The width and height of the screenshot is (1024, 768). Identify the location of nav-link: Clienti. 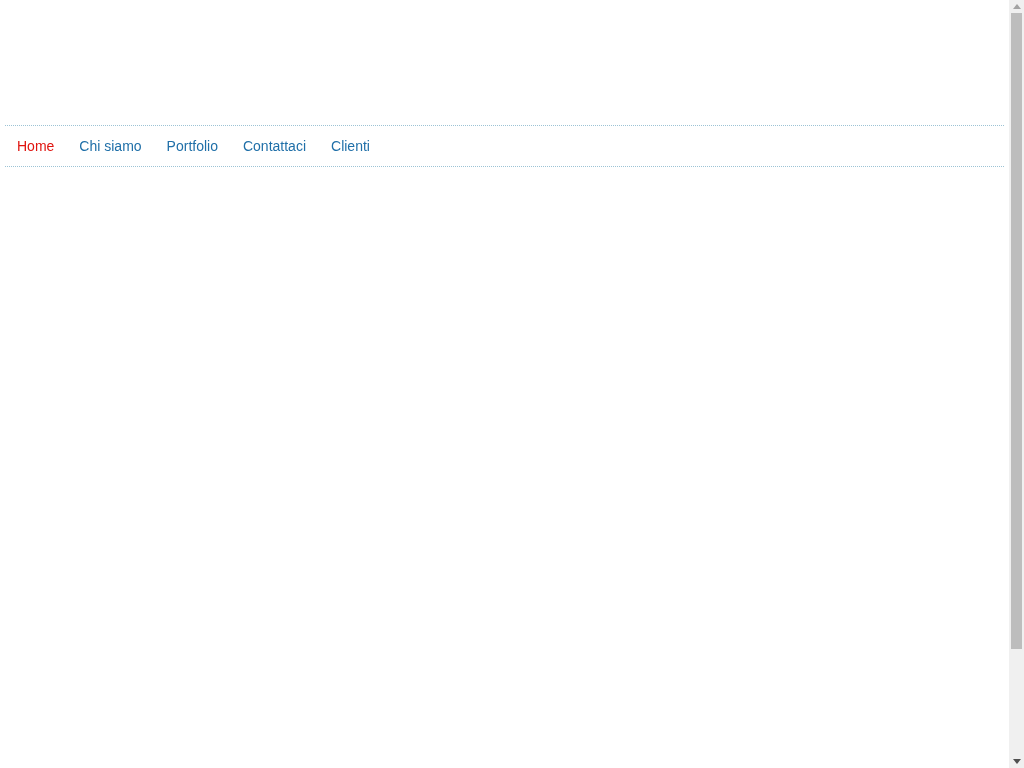
(350, 146).